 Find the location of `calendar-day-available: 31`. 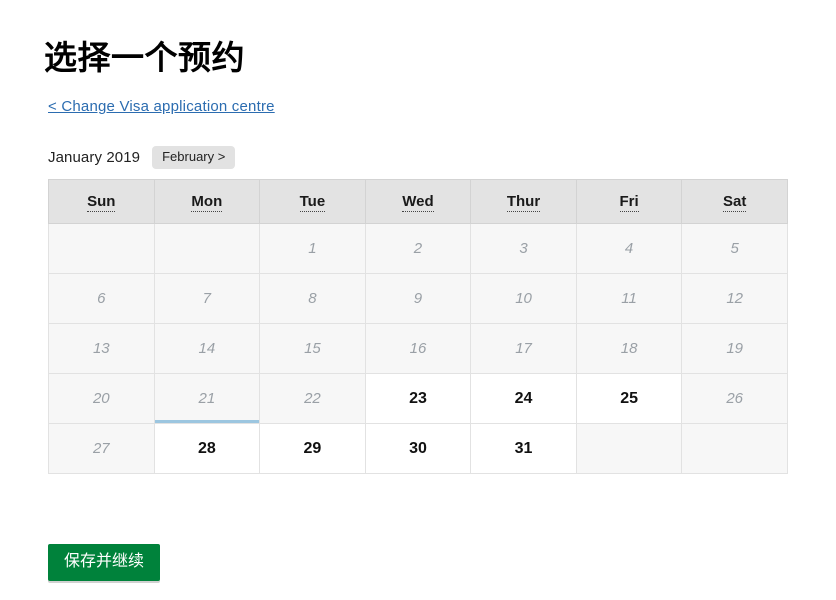

calendar-day-available: 31 is located at coordinates (523, 448).